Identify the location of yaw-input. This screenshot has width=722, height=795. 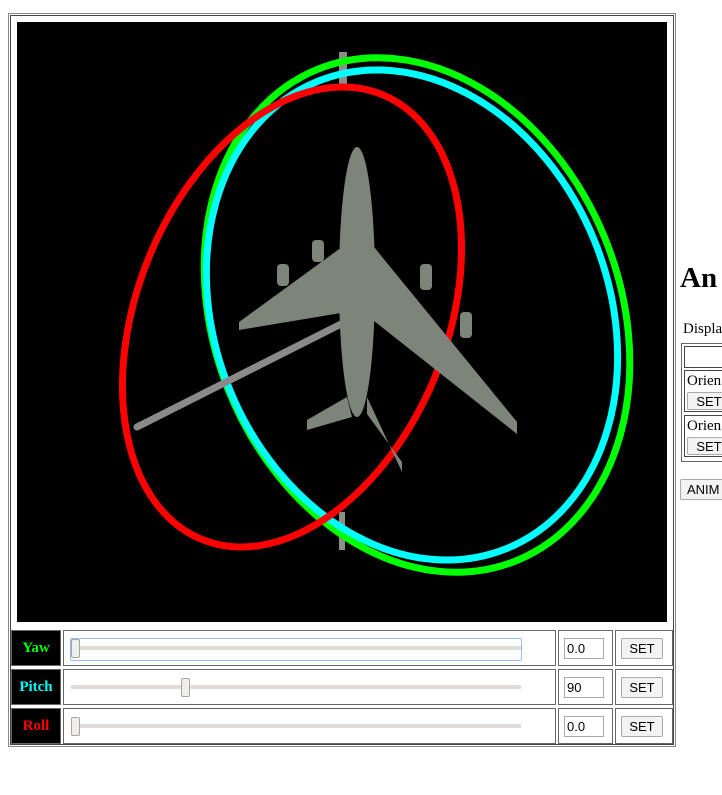
(584, 648).